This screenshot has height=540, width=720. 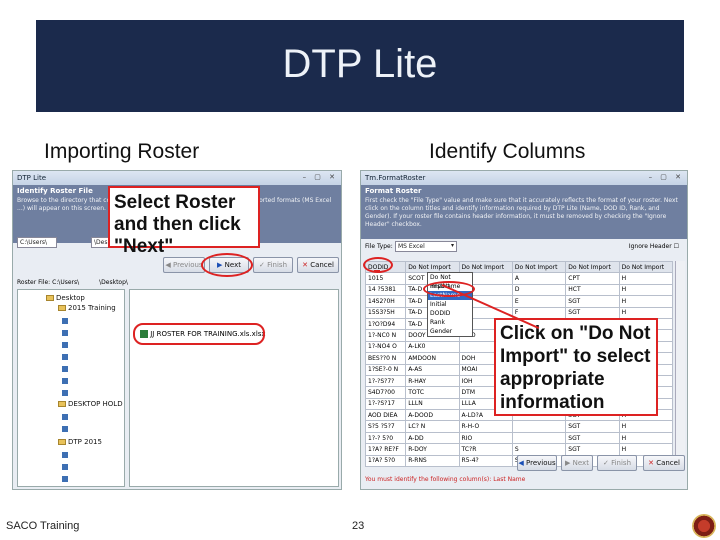 I want to click on table-cell, so click(x=539, y=426).